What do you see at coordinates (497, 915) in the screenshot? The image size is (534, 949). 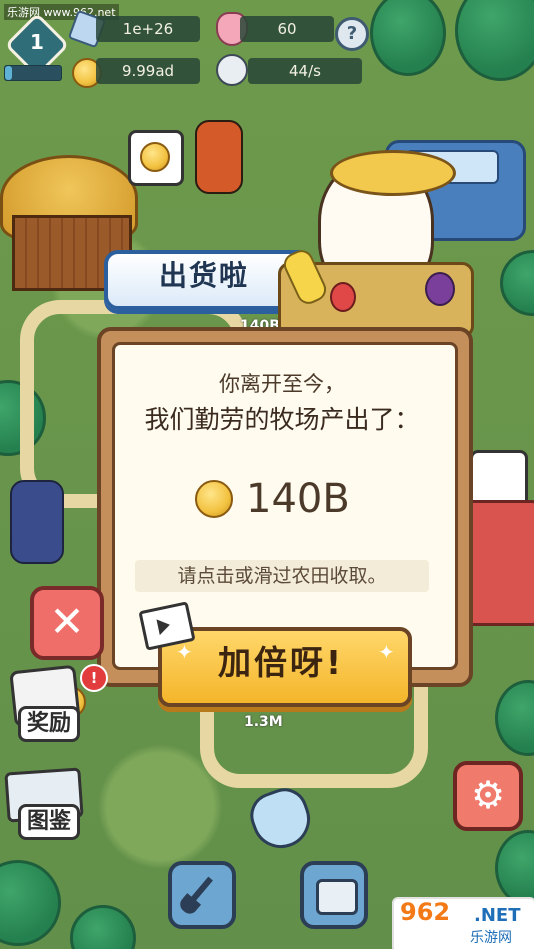 I see `site-logo-net: .NET` at bounding box center [497, 915].